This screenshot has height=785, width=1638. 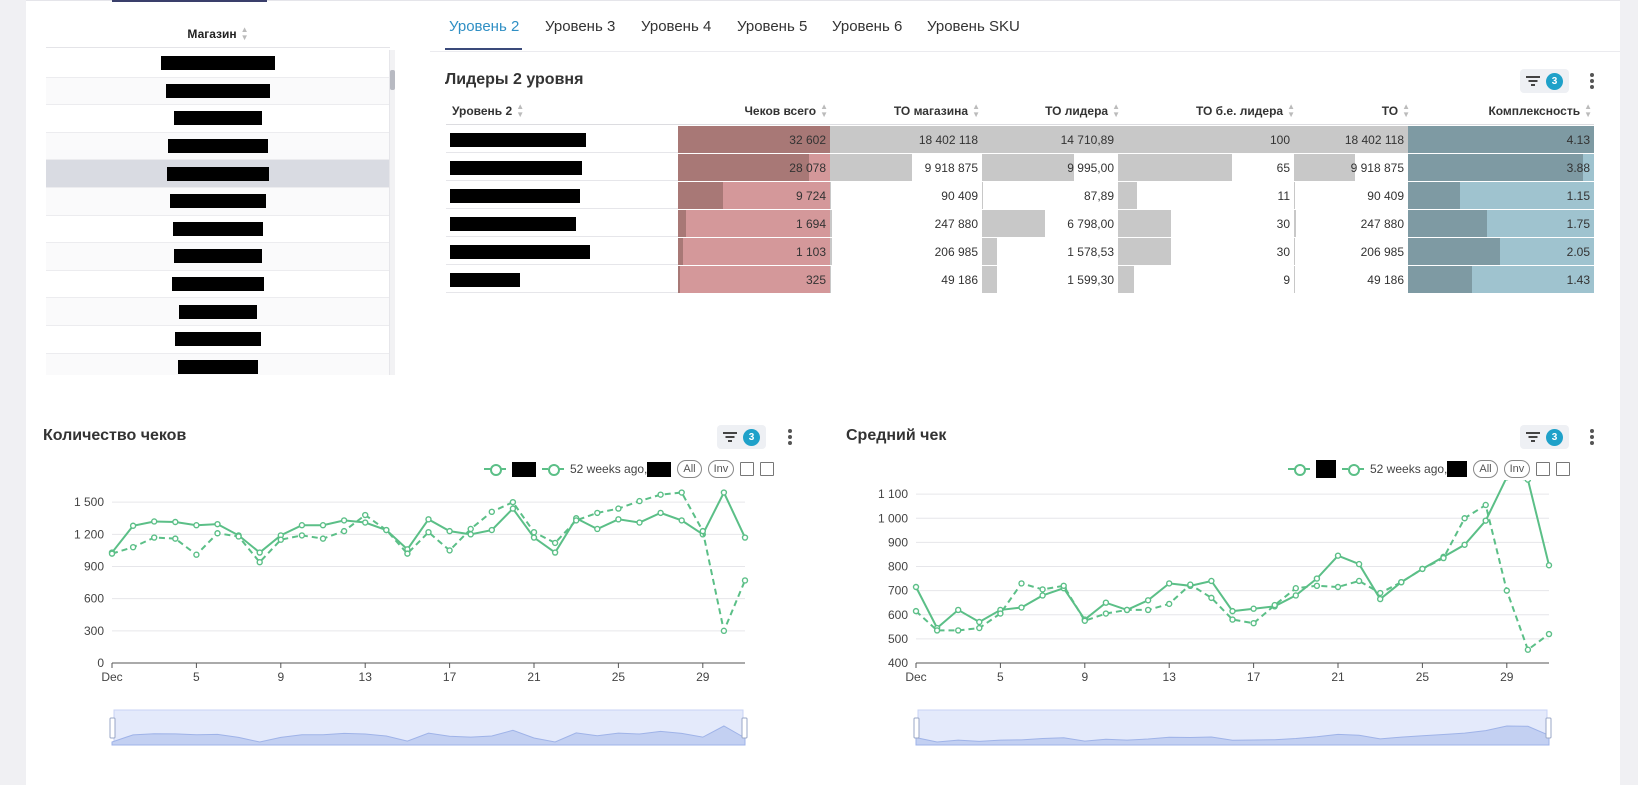 I want to click on leaders-row: 1 694 247 880 6 798,00 30 247 880 1.75, so click(x=1020, y=223).